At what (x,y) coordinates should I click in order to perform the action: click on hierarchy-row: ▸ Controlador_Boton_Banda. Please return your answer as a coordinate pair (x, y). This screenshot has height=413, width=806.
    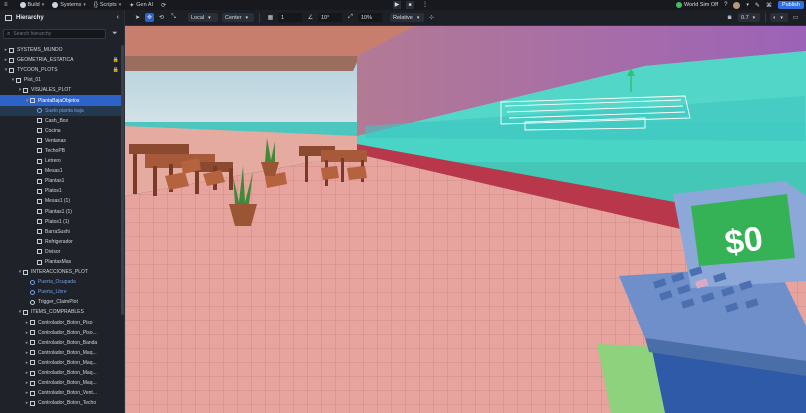
    Looking at the image, I should click on (62, 343).